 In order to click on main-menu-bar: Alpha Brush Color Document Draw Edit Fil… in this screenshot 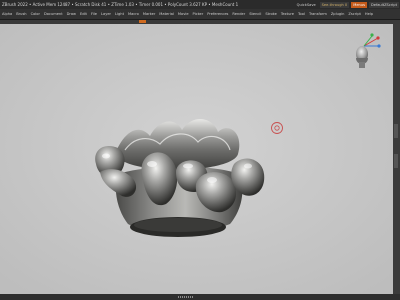, I will do `click(200, 14)`.